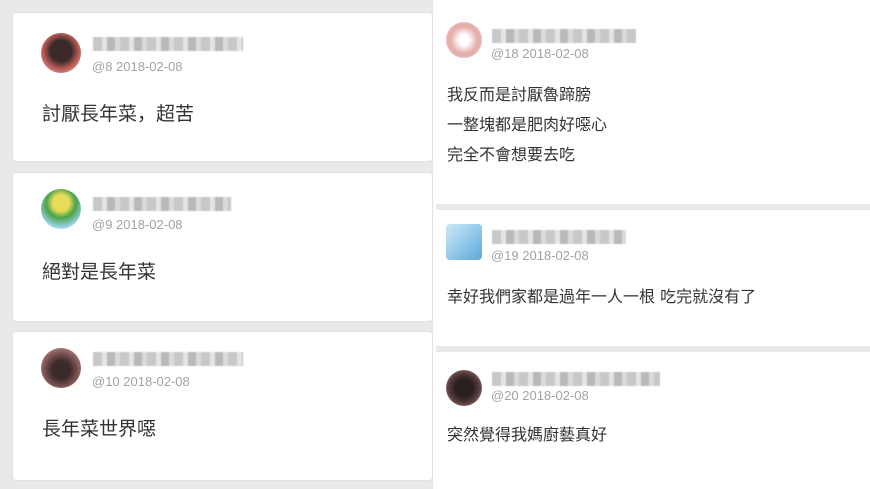 This screenshot has height=489, width=870. What do you see at coordinates (137, 66) in the screenshot?
I see `floor-and-date: @8 2018-02-08` at bounding box center [137, 66].